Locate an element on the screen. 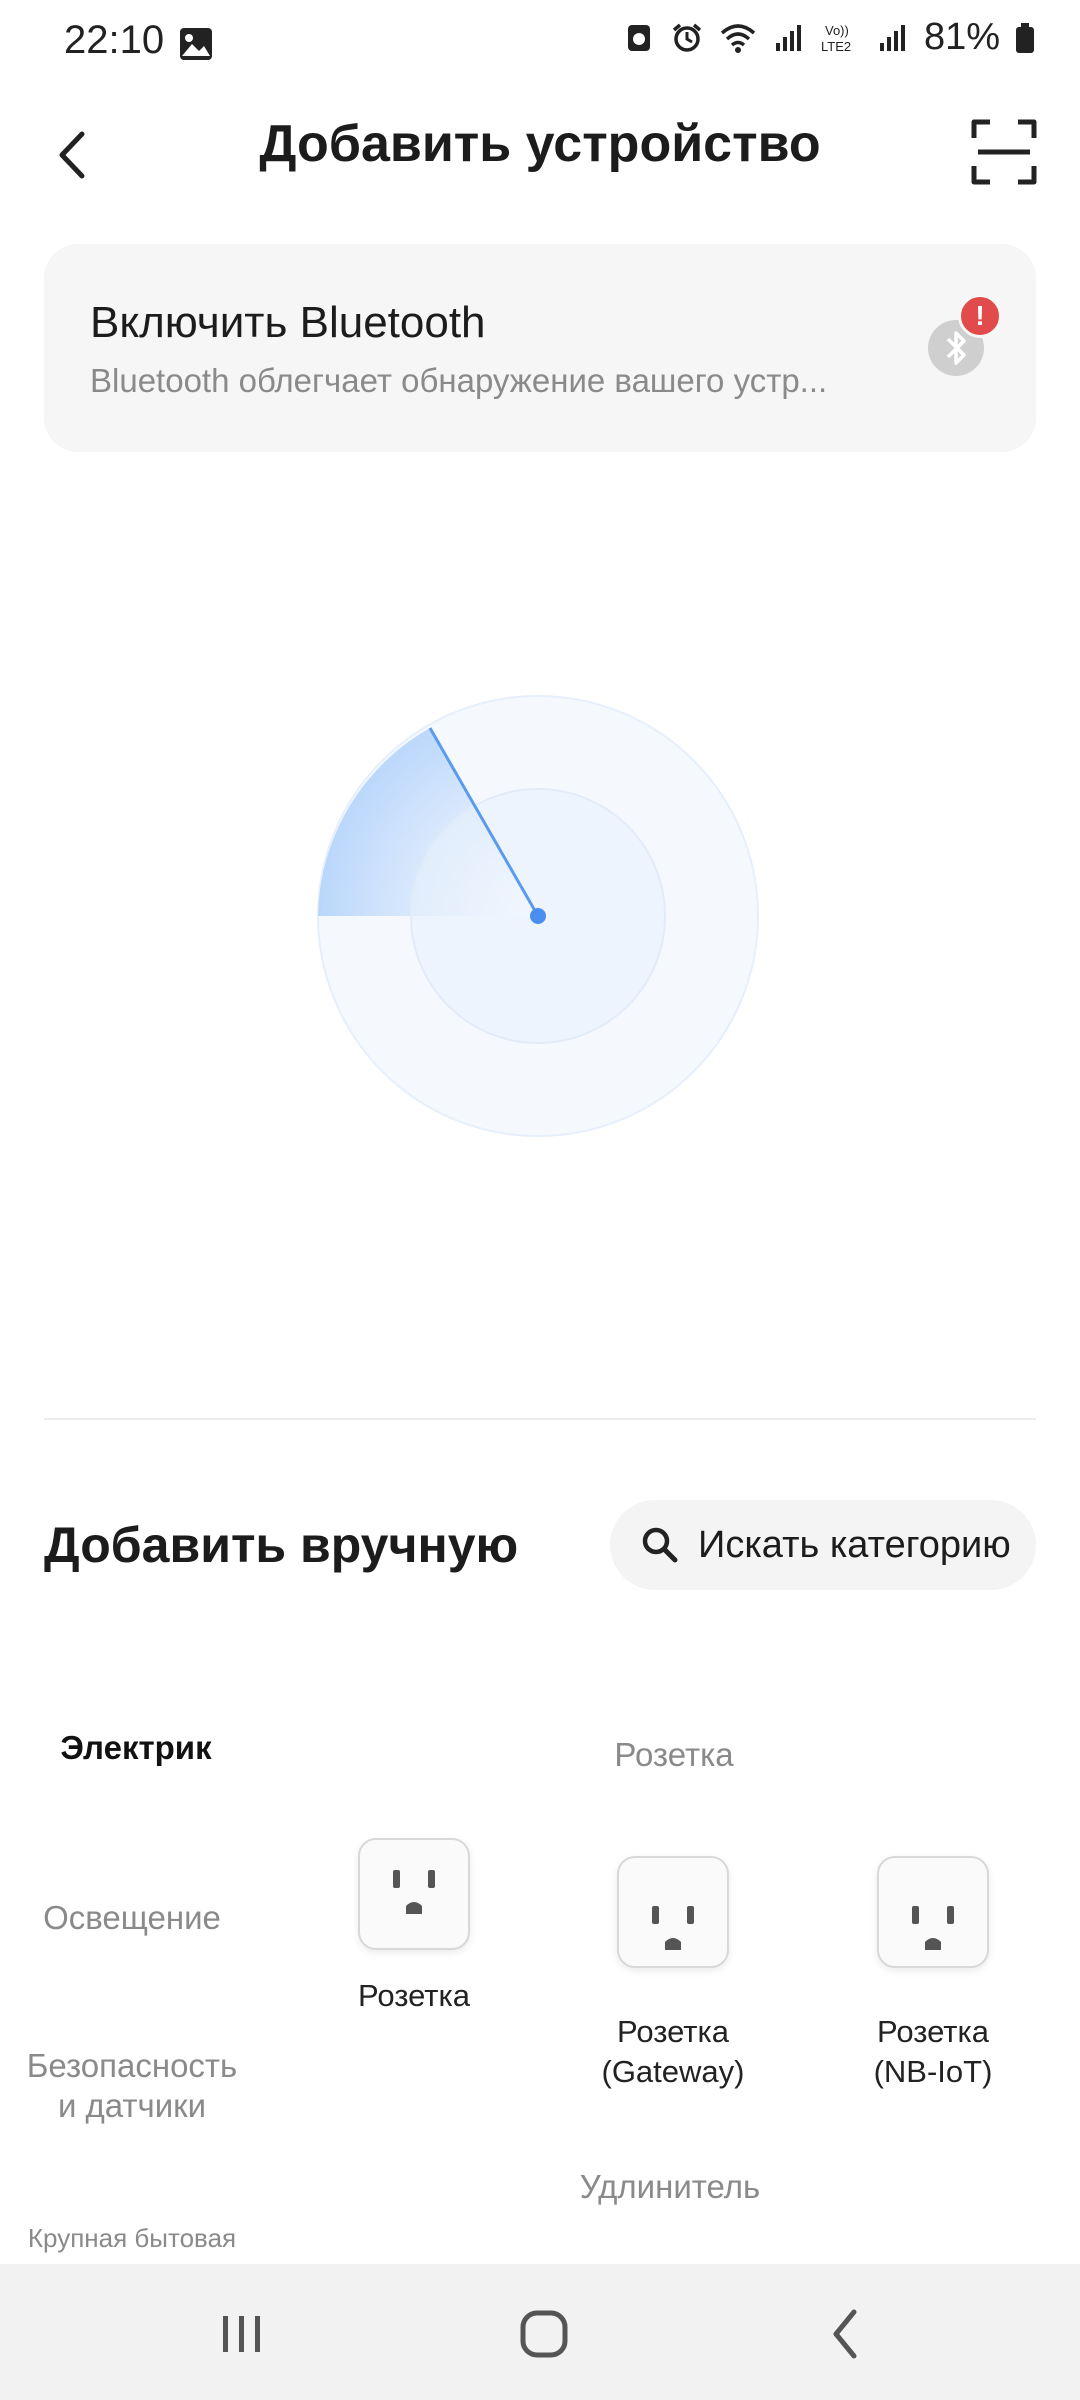 This screenshot has height=2400, width=1080. scan-icon is located at coordinates (1004, 152).